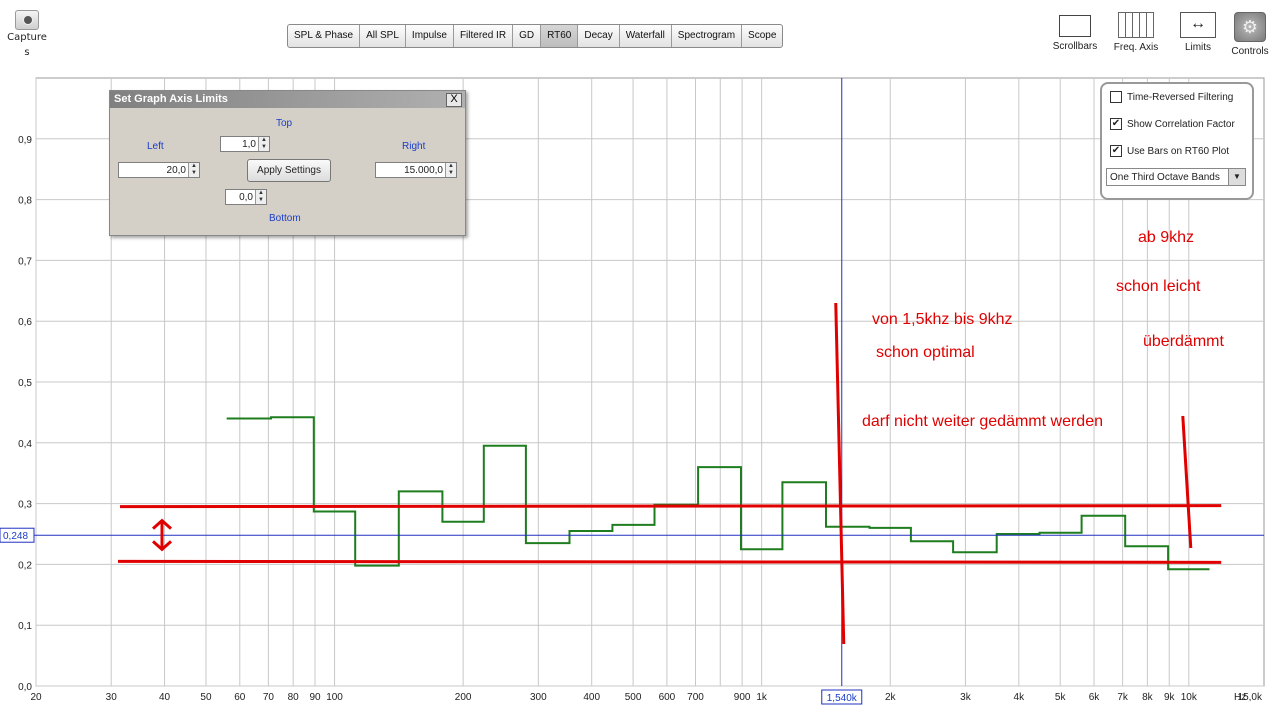  What do you see at coordinates (633, 697) in the screenshot?
I see `x-tick-label: 500` at bounding box center [633, 697].